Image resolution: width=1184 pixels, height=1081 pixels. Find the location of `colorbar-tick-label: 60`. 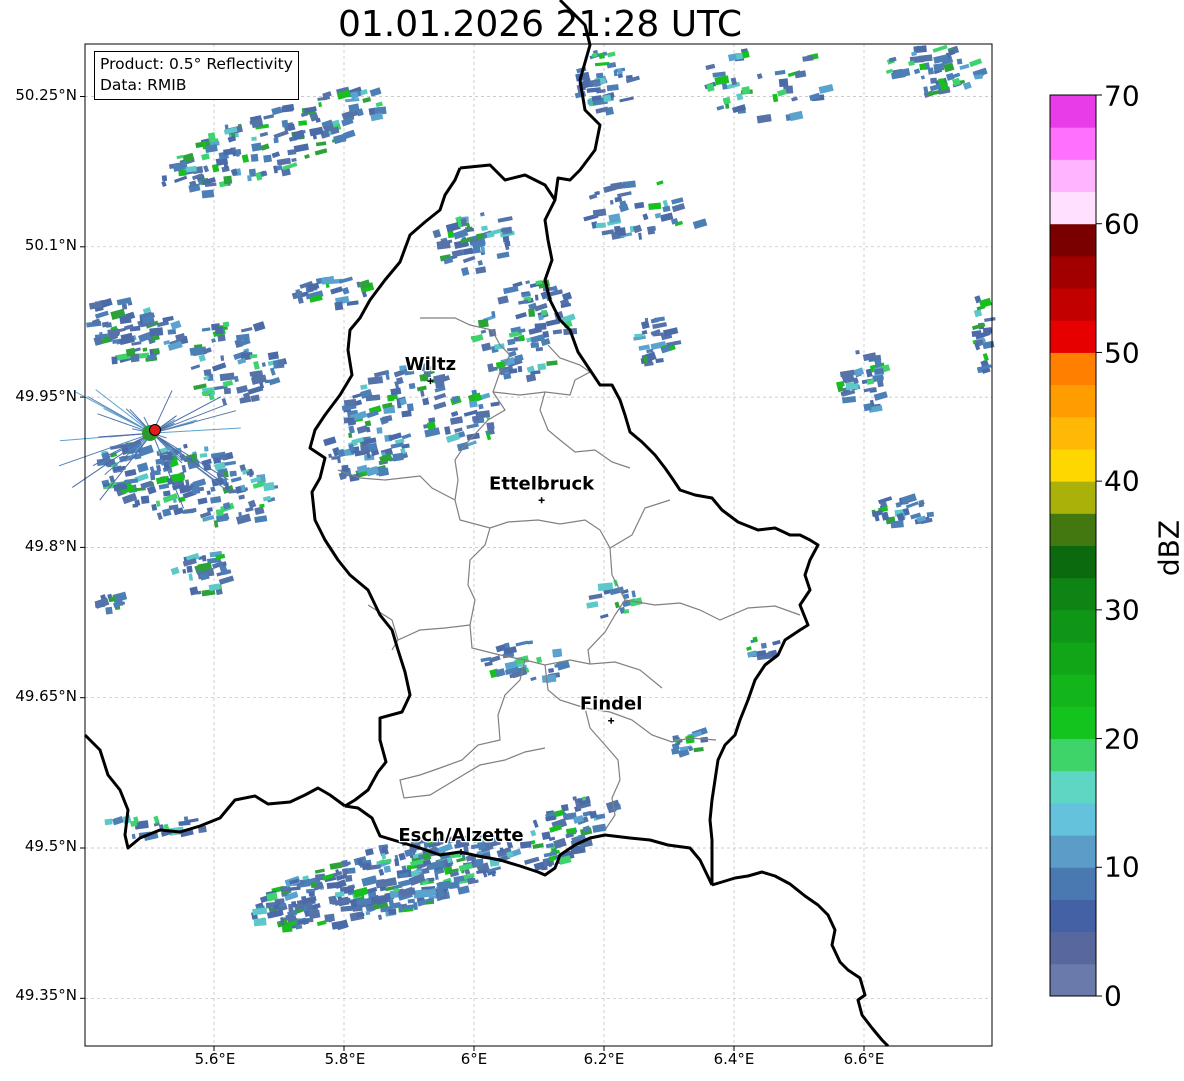

colorbar-tick-label: 60 is located at coordinates (1122, 224).